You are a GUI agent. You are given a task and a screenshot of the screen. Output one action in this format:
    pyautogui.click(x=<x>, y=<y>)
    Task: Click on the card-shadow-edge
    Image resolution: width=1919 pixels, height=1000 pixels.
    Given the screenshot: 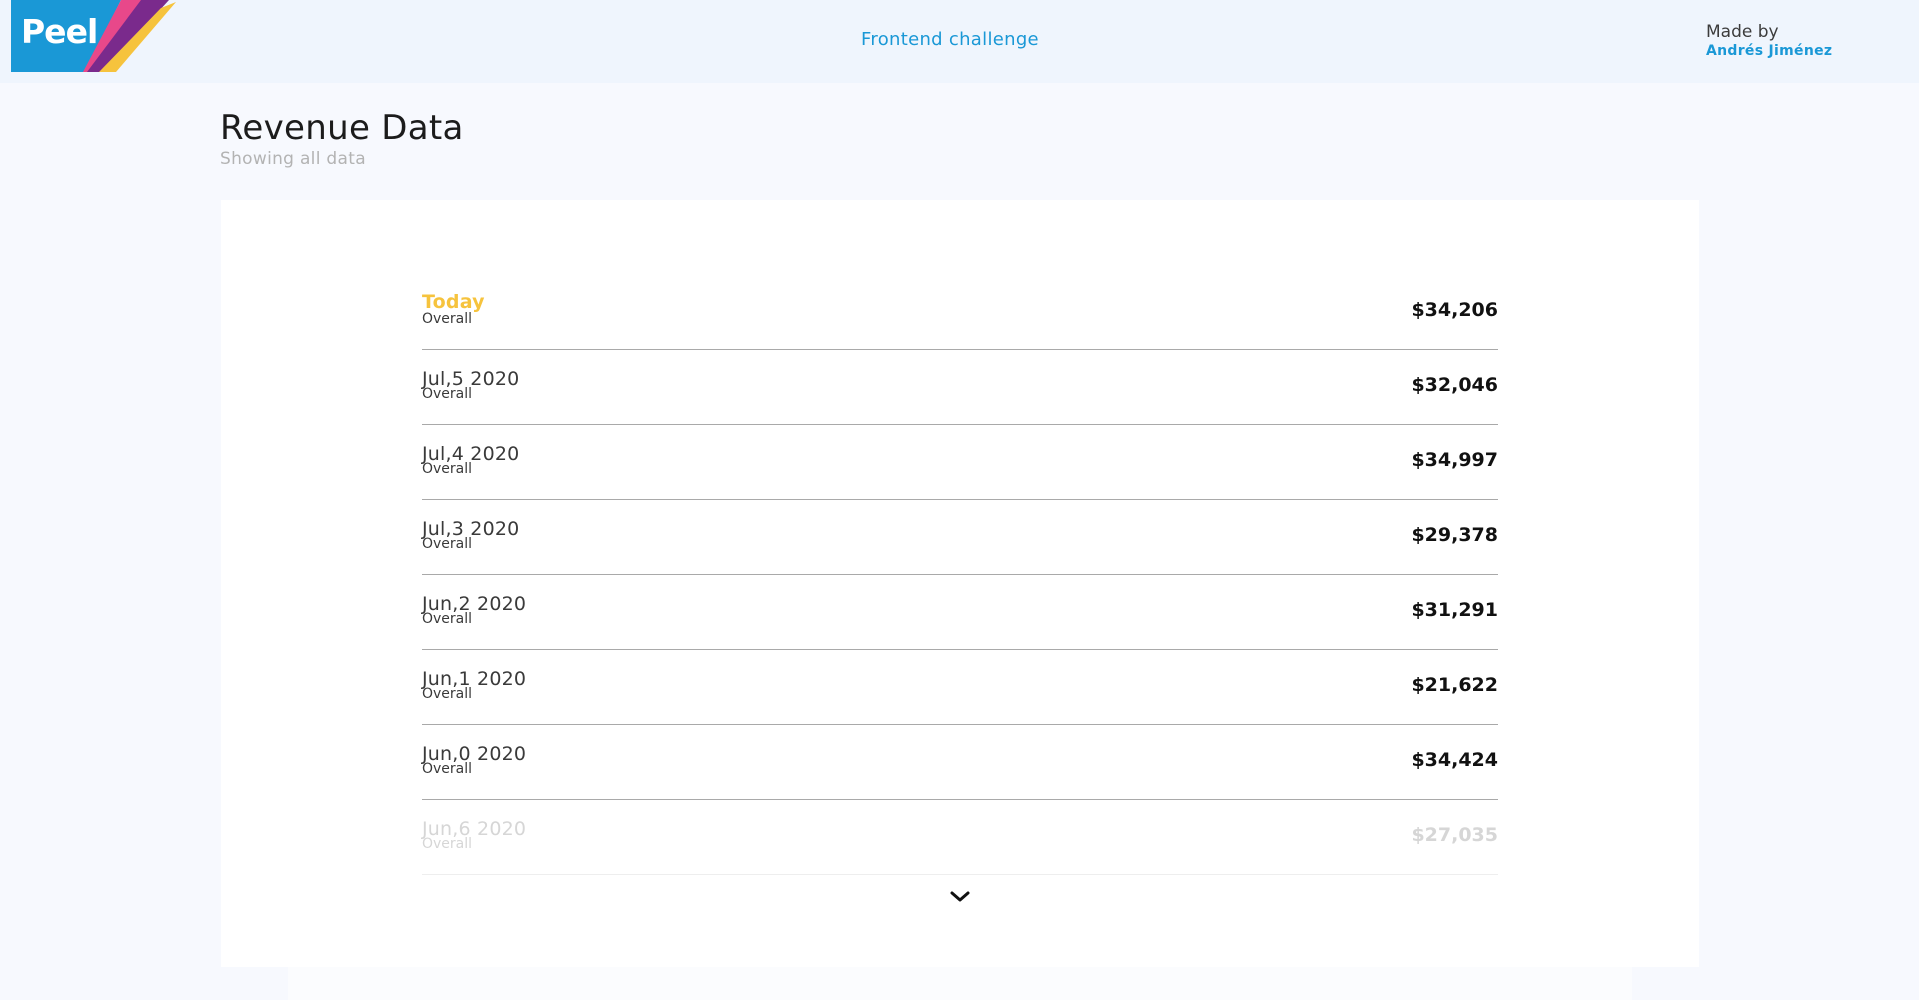 What is the action you would take?
    pyautogui.click(x=960, y=983)
    